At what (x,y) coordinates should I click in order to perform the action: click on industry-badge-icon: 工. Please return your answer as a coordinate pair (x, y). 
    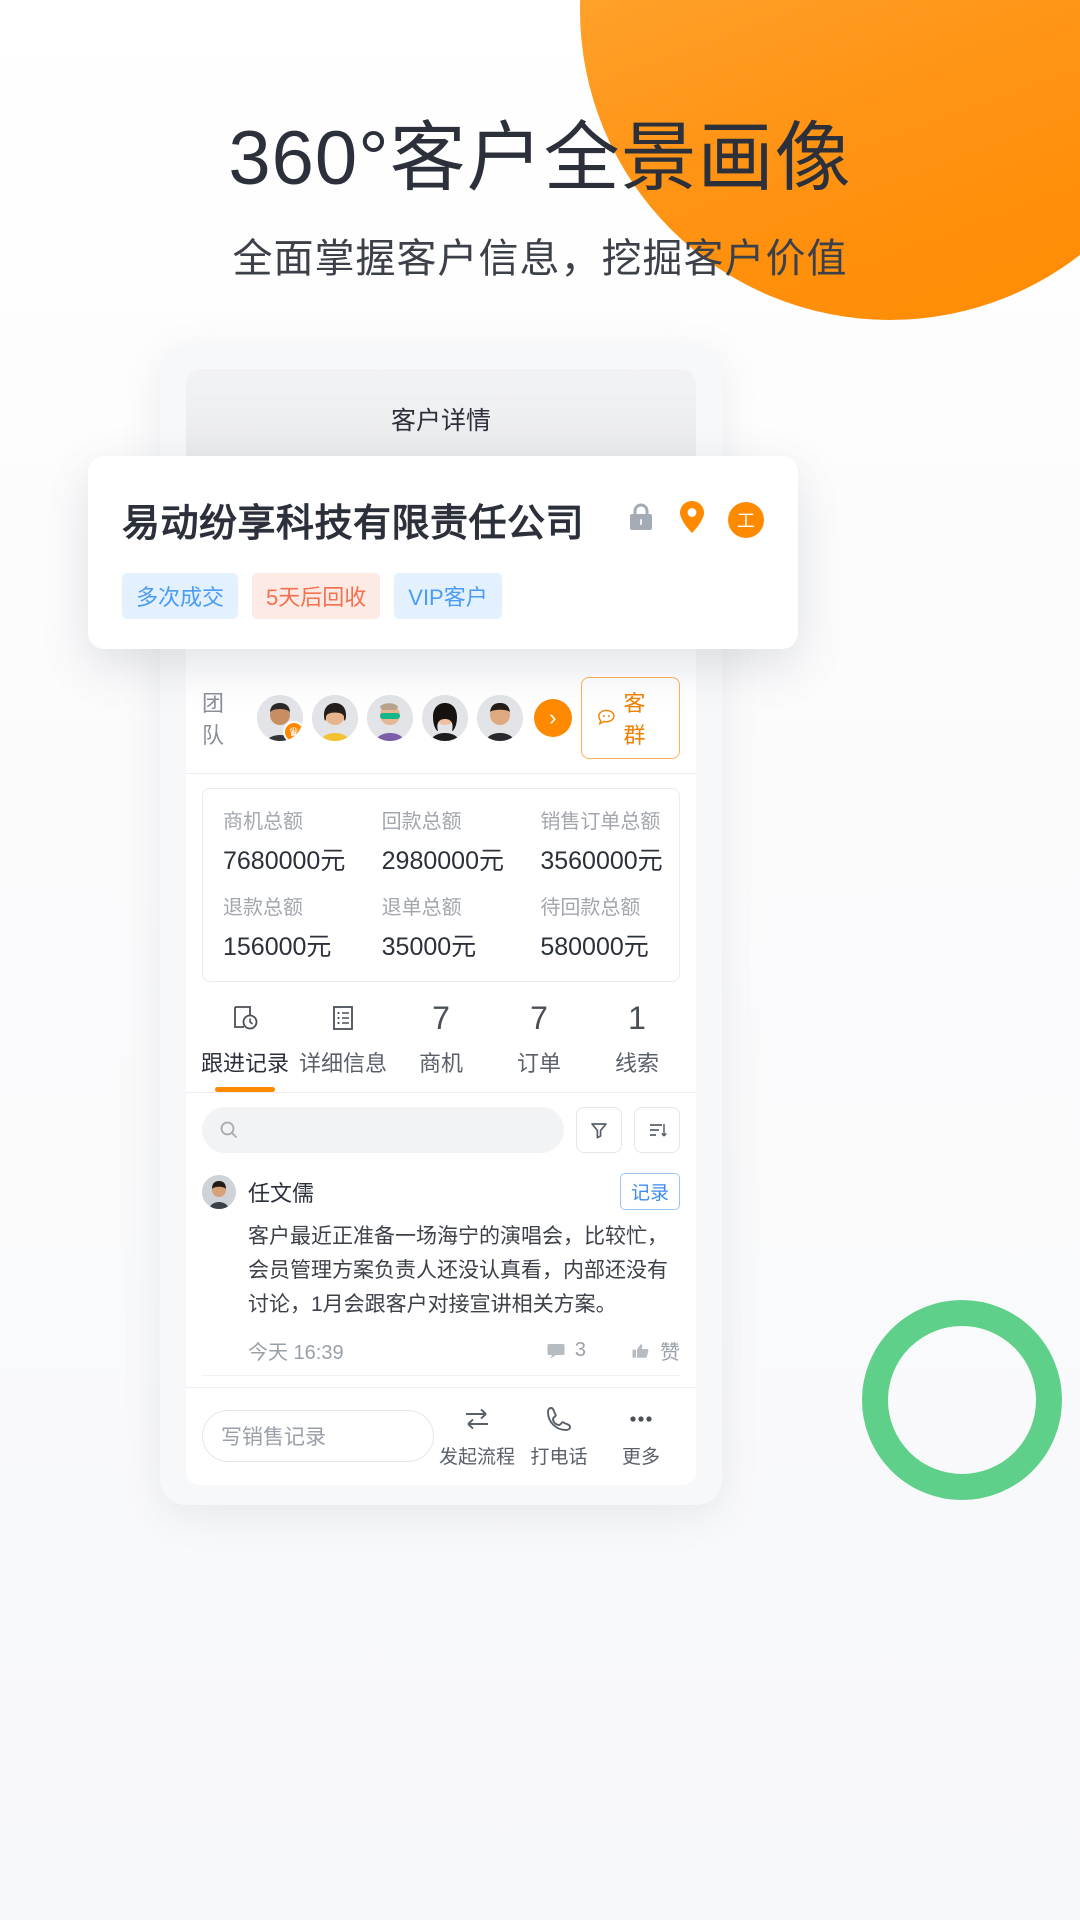
    Looking at the image, I should click on (746, 519).